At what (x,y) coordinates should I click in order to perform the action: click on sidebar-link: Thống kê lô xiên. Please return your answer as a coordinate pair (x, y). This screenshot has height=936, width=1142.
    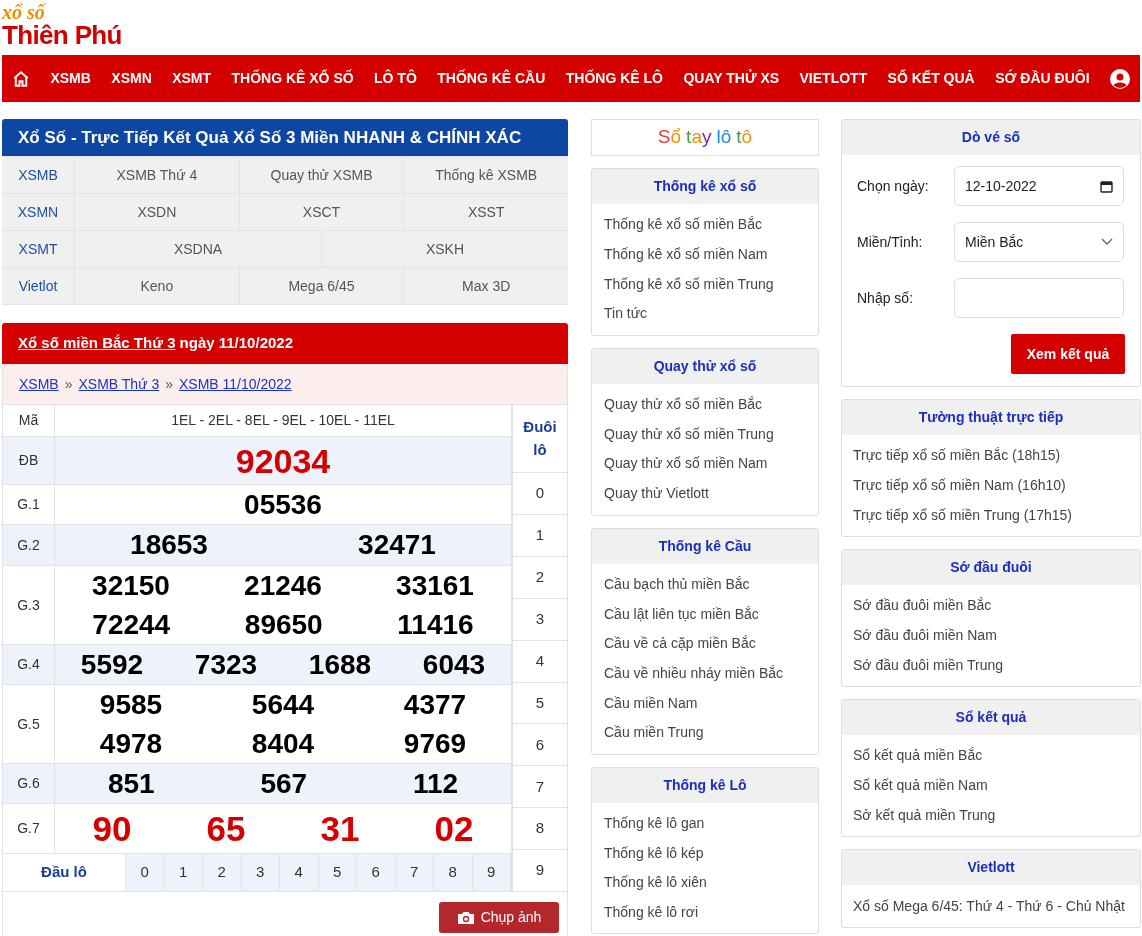
    Looking at the image, I should click on (705, 883).